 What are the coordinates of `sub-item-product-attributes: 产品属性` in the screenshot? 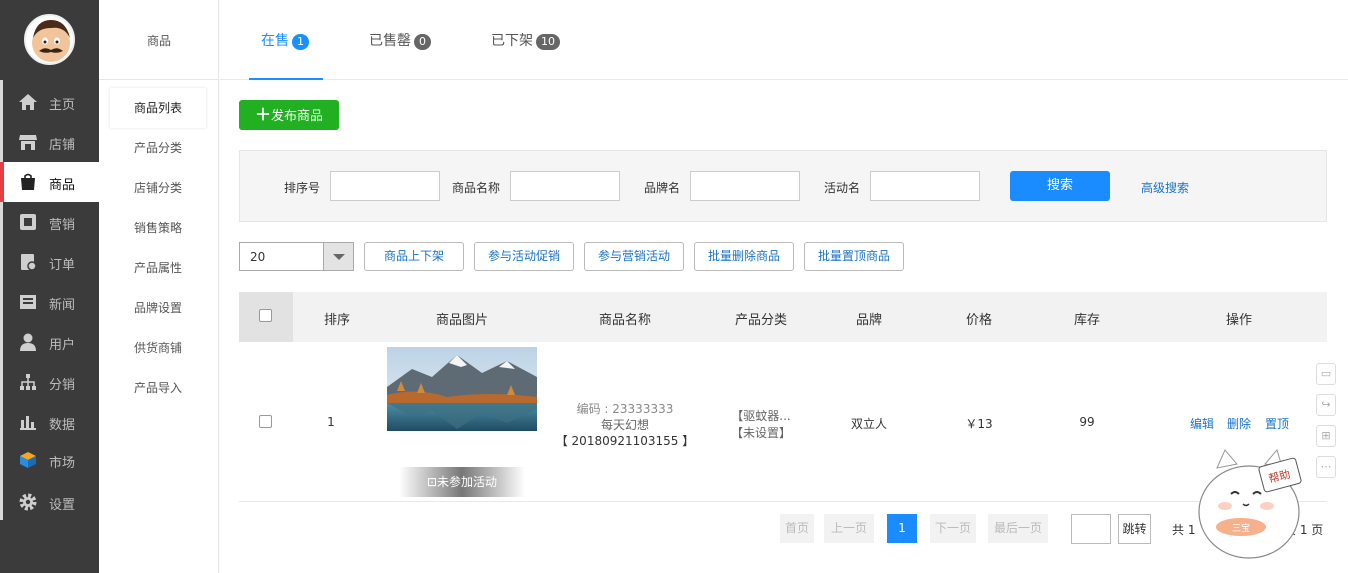 It's located at (158, 268).